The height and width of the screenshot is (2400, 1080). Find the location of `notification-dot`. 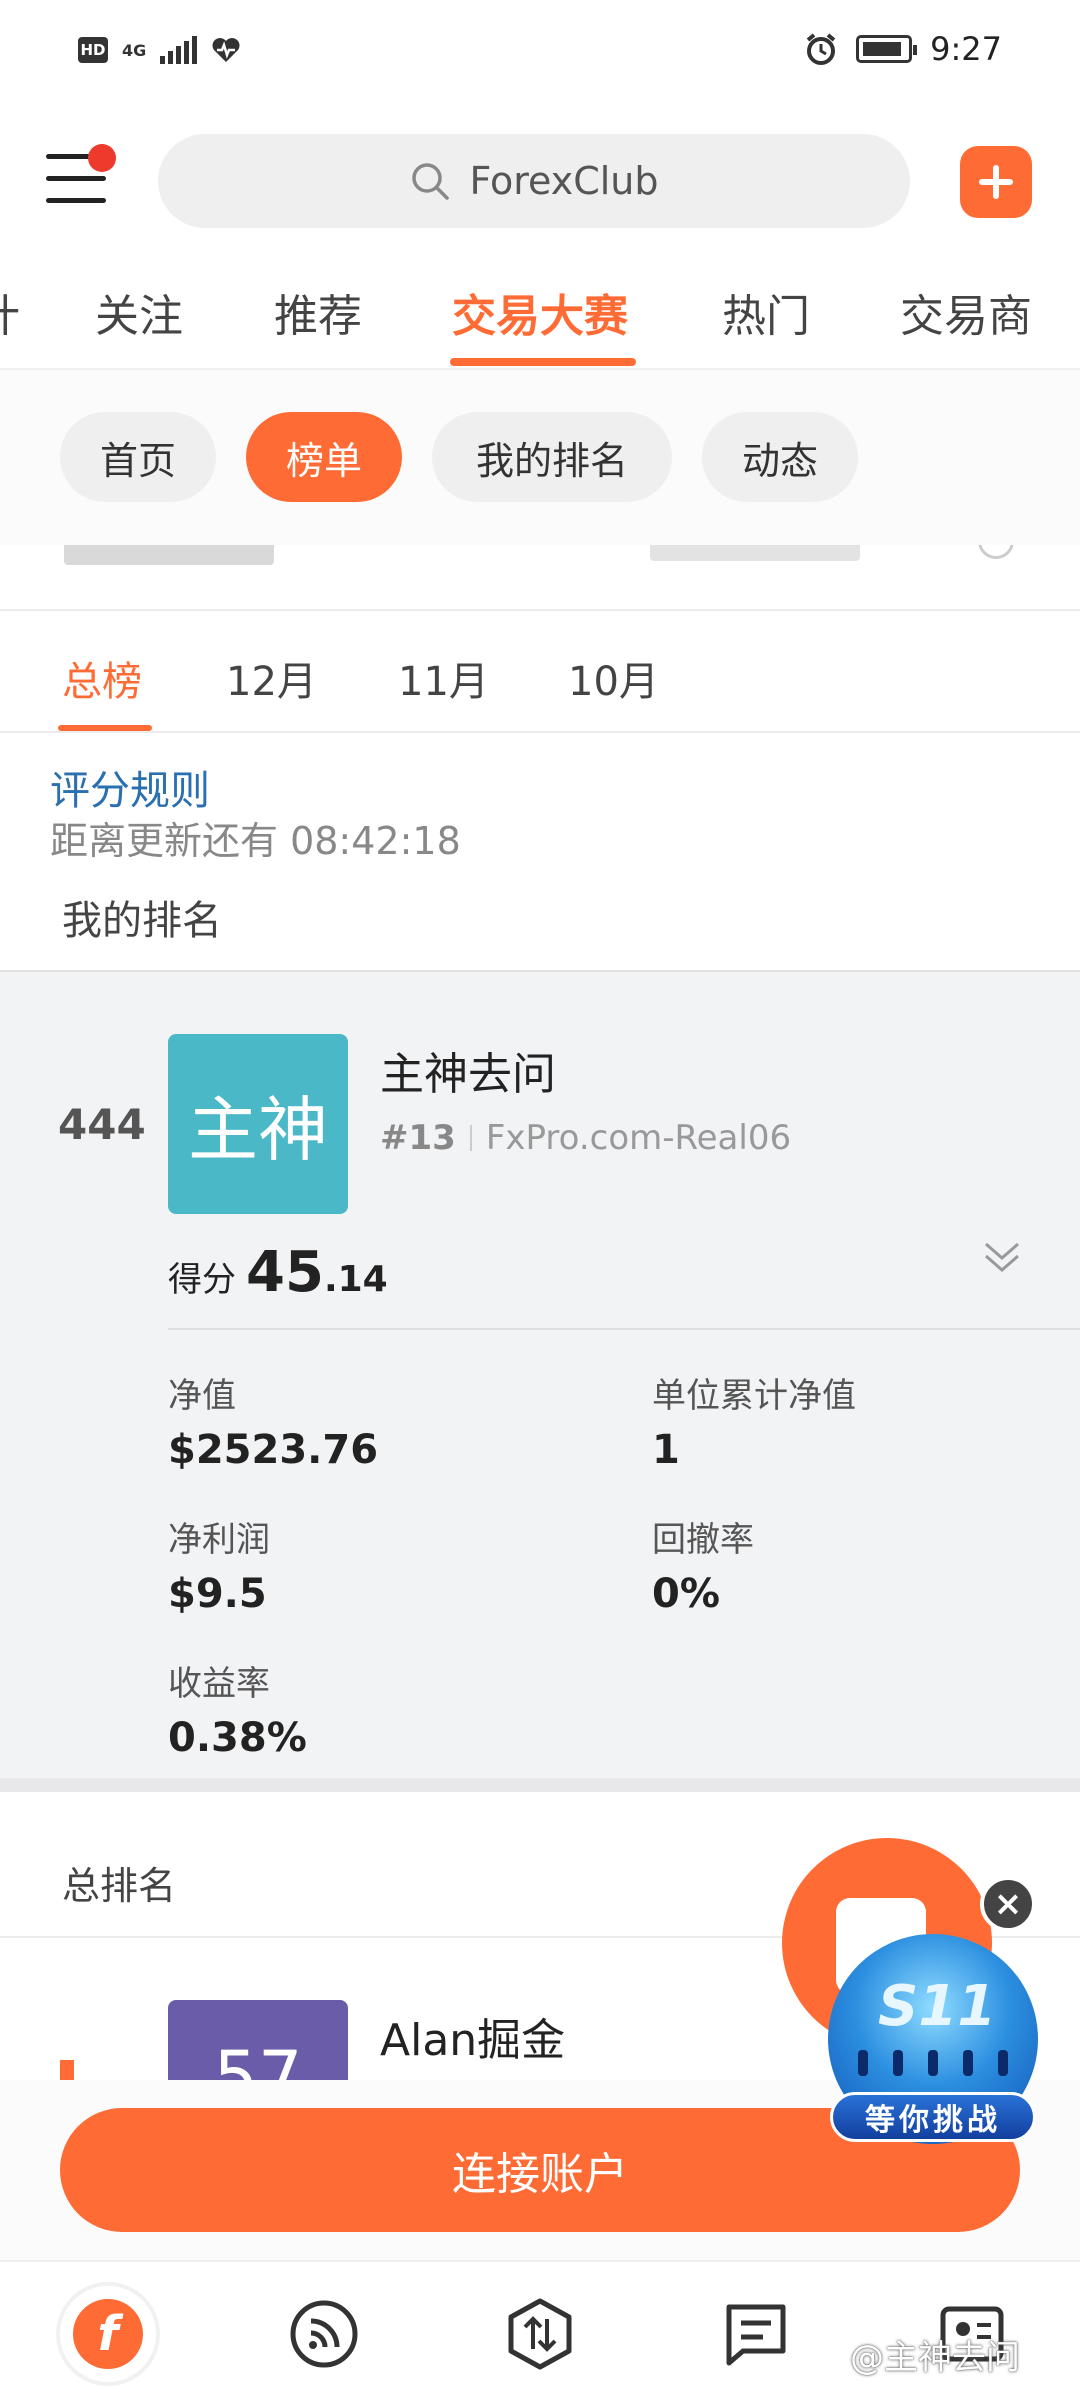

notification-dot is located at coordinates (102, 158).